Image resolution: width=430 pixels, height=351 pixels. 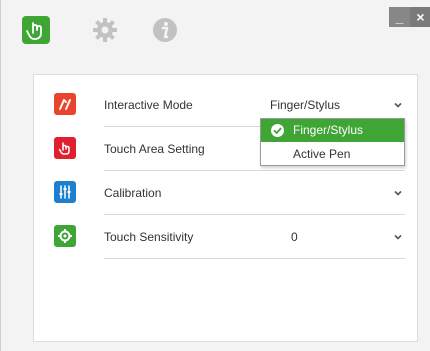 What do you see at coordinates (420, 17) in the screenshot?
I see `close-button: ×` at bounding box center [420, 17].